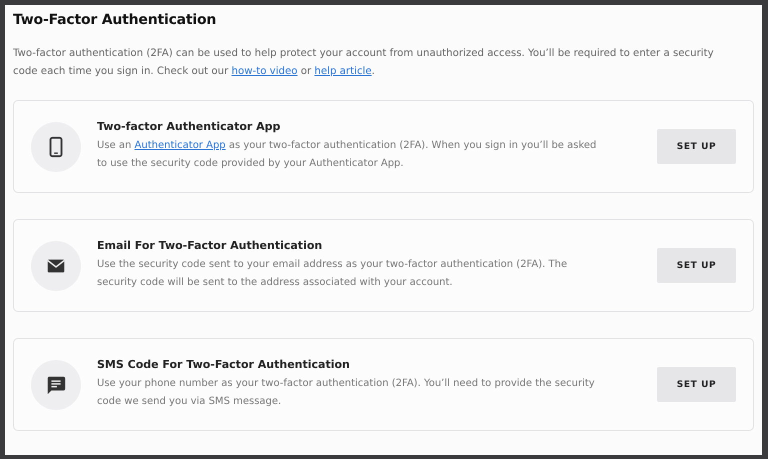  Describe the element at coordinates (265, 71) in the screenshot. I see `link: how-to video` at that location.